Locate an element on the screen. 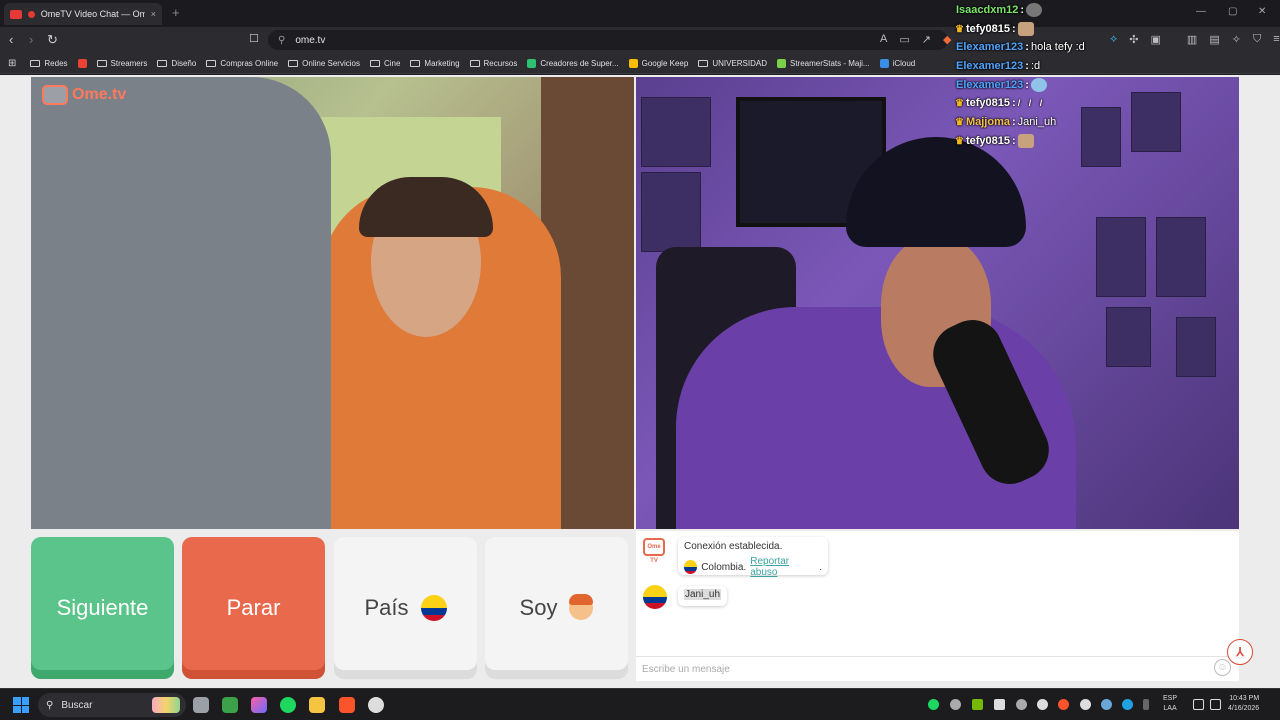 This screenshot has height=720, width=1280. brave-tray-icon is located at coordinates (1063, 704).